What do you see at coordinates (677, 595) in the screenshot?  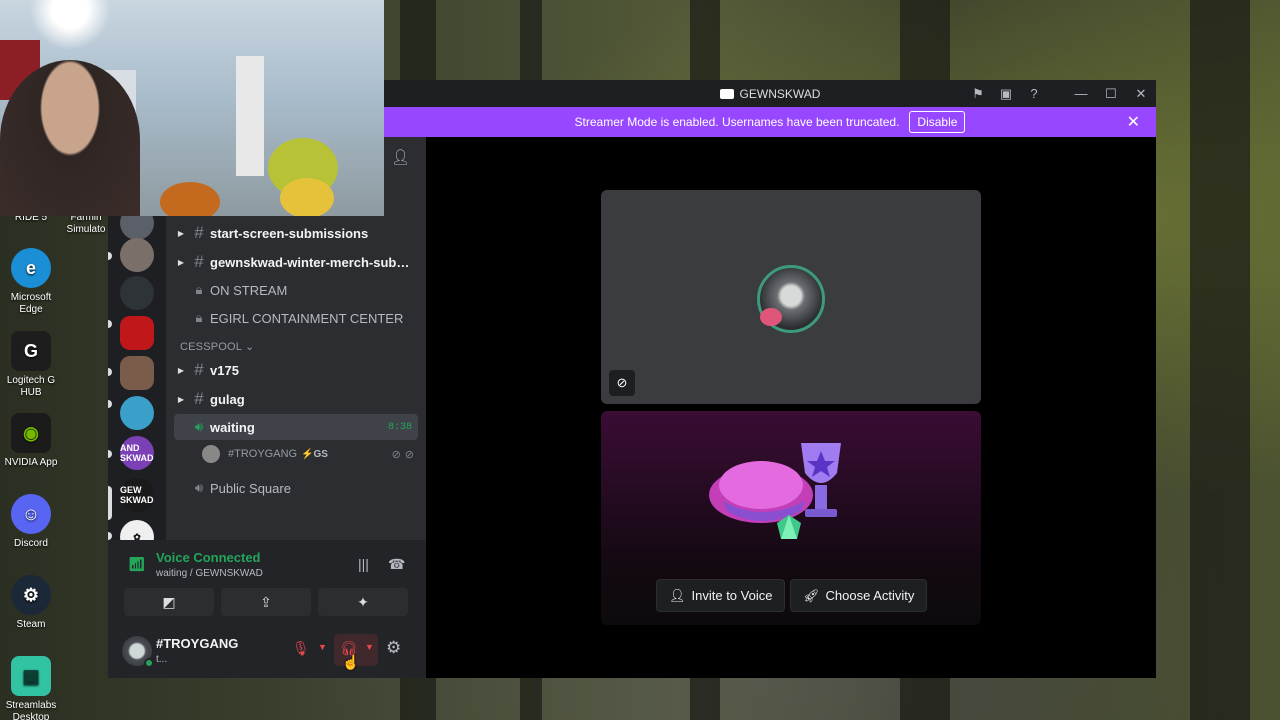 I see `add-user-icon: 👤︎` at bounding box center [677, 595].